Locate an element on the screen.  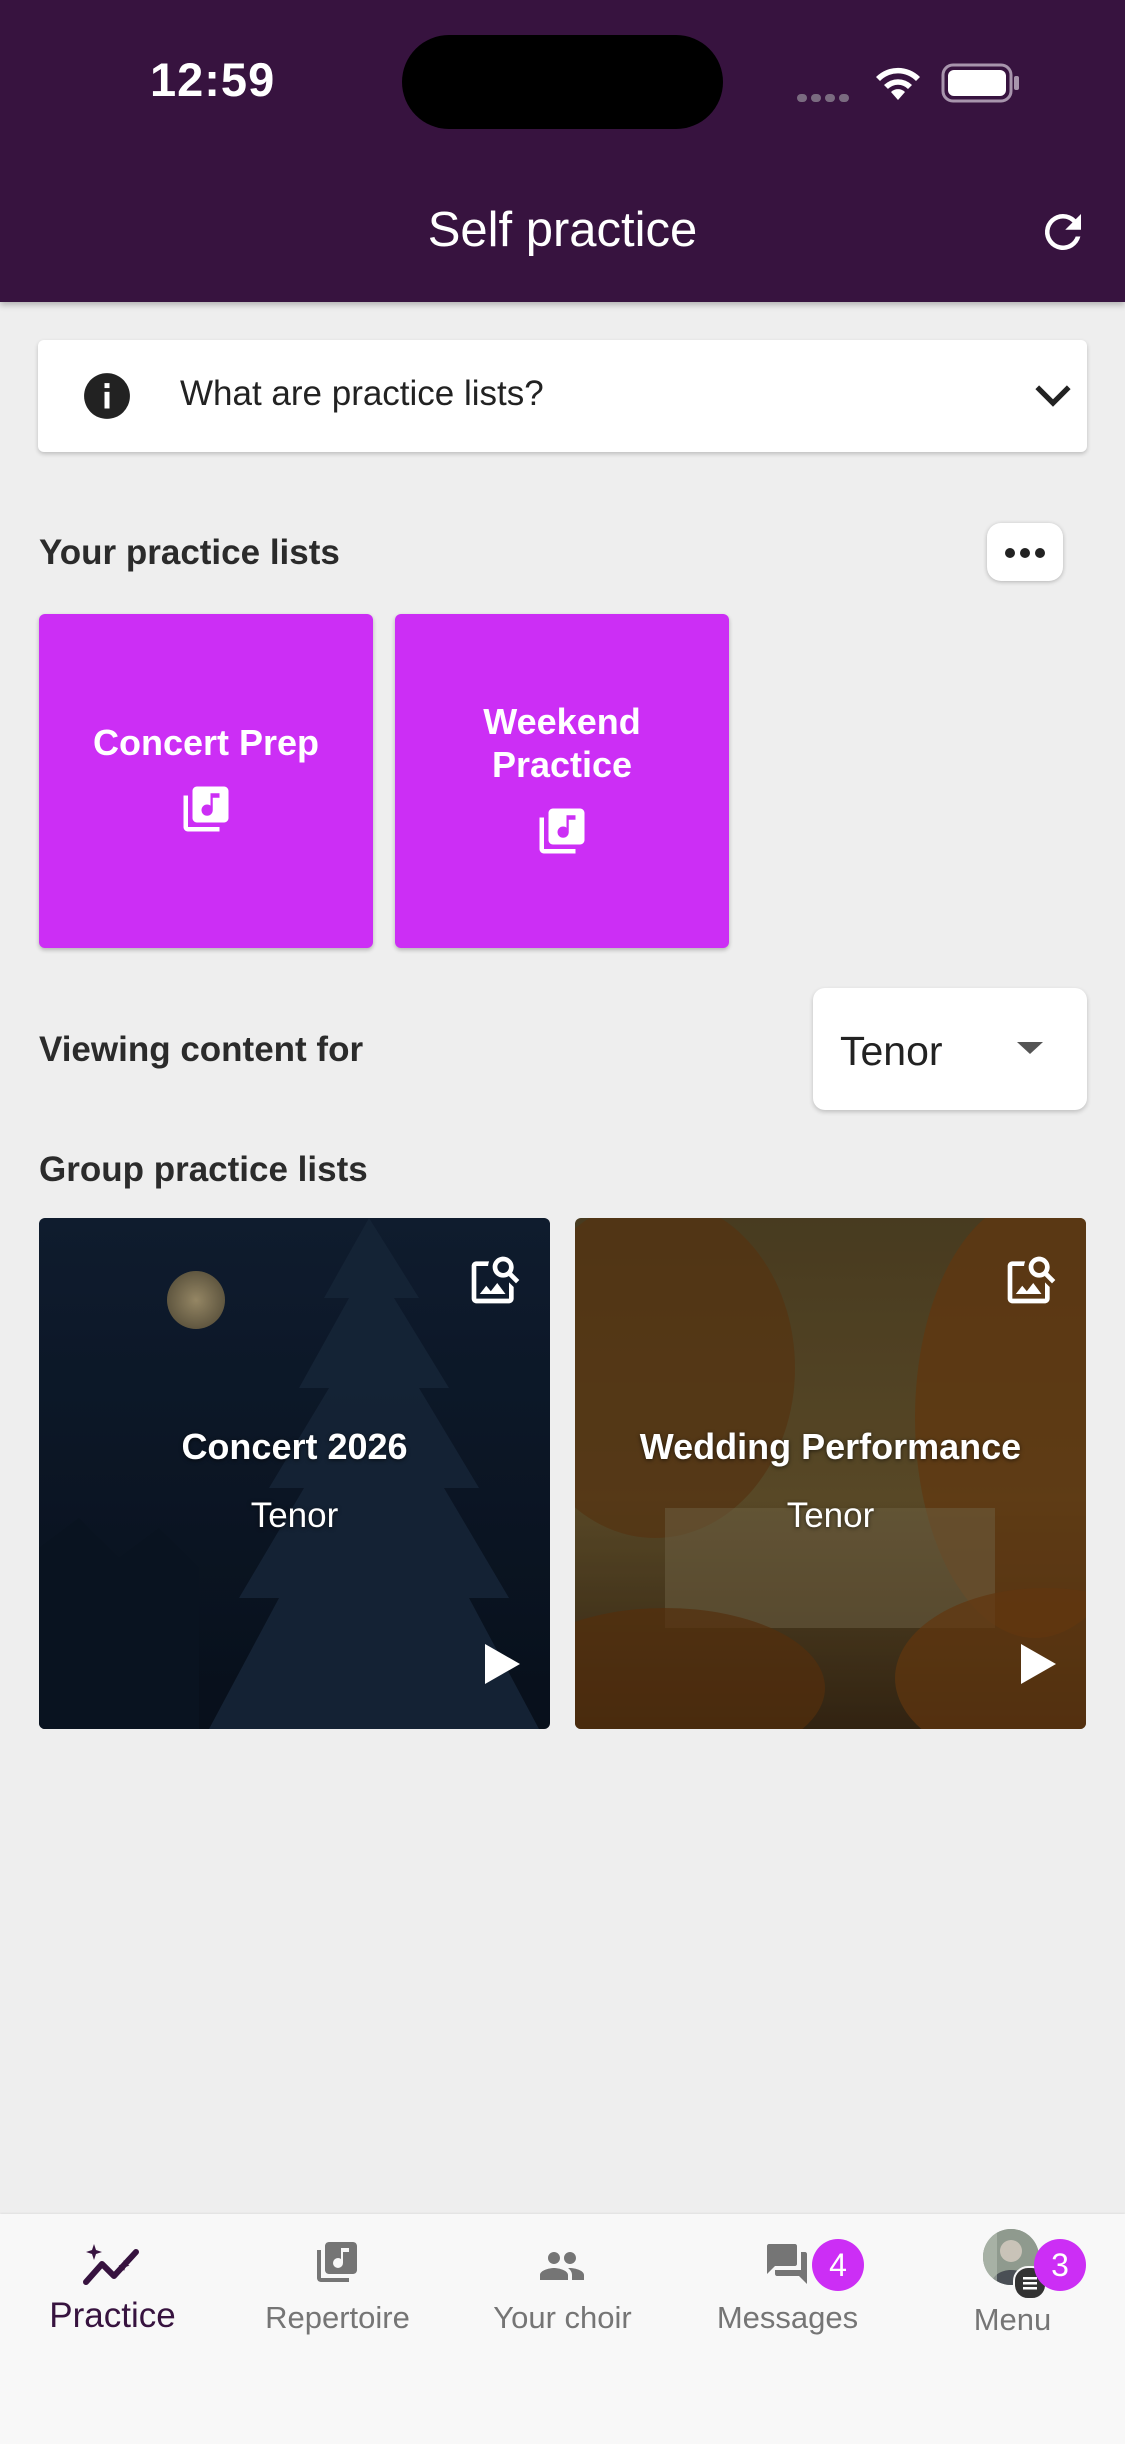
practice-list-tile: Weekend Practice is located at coordinates (562, 781).